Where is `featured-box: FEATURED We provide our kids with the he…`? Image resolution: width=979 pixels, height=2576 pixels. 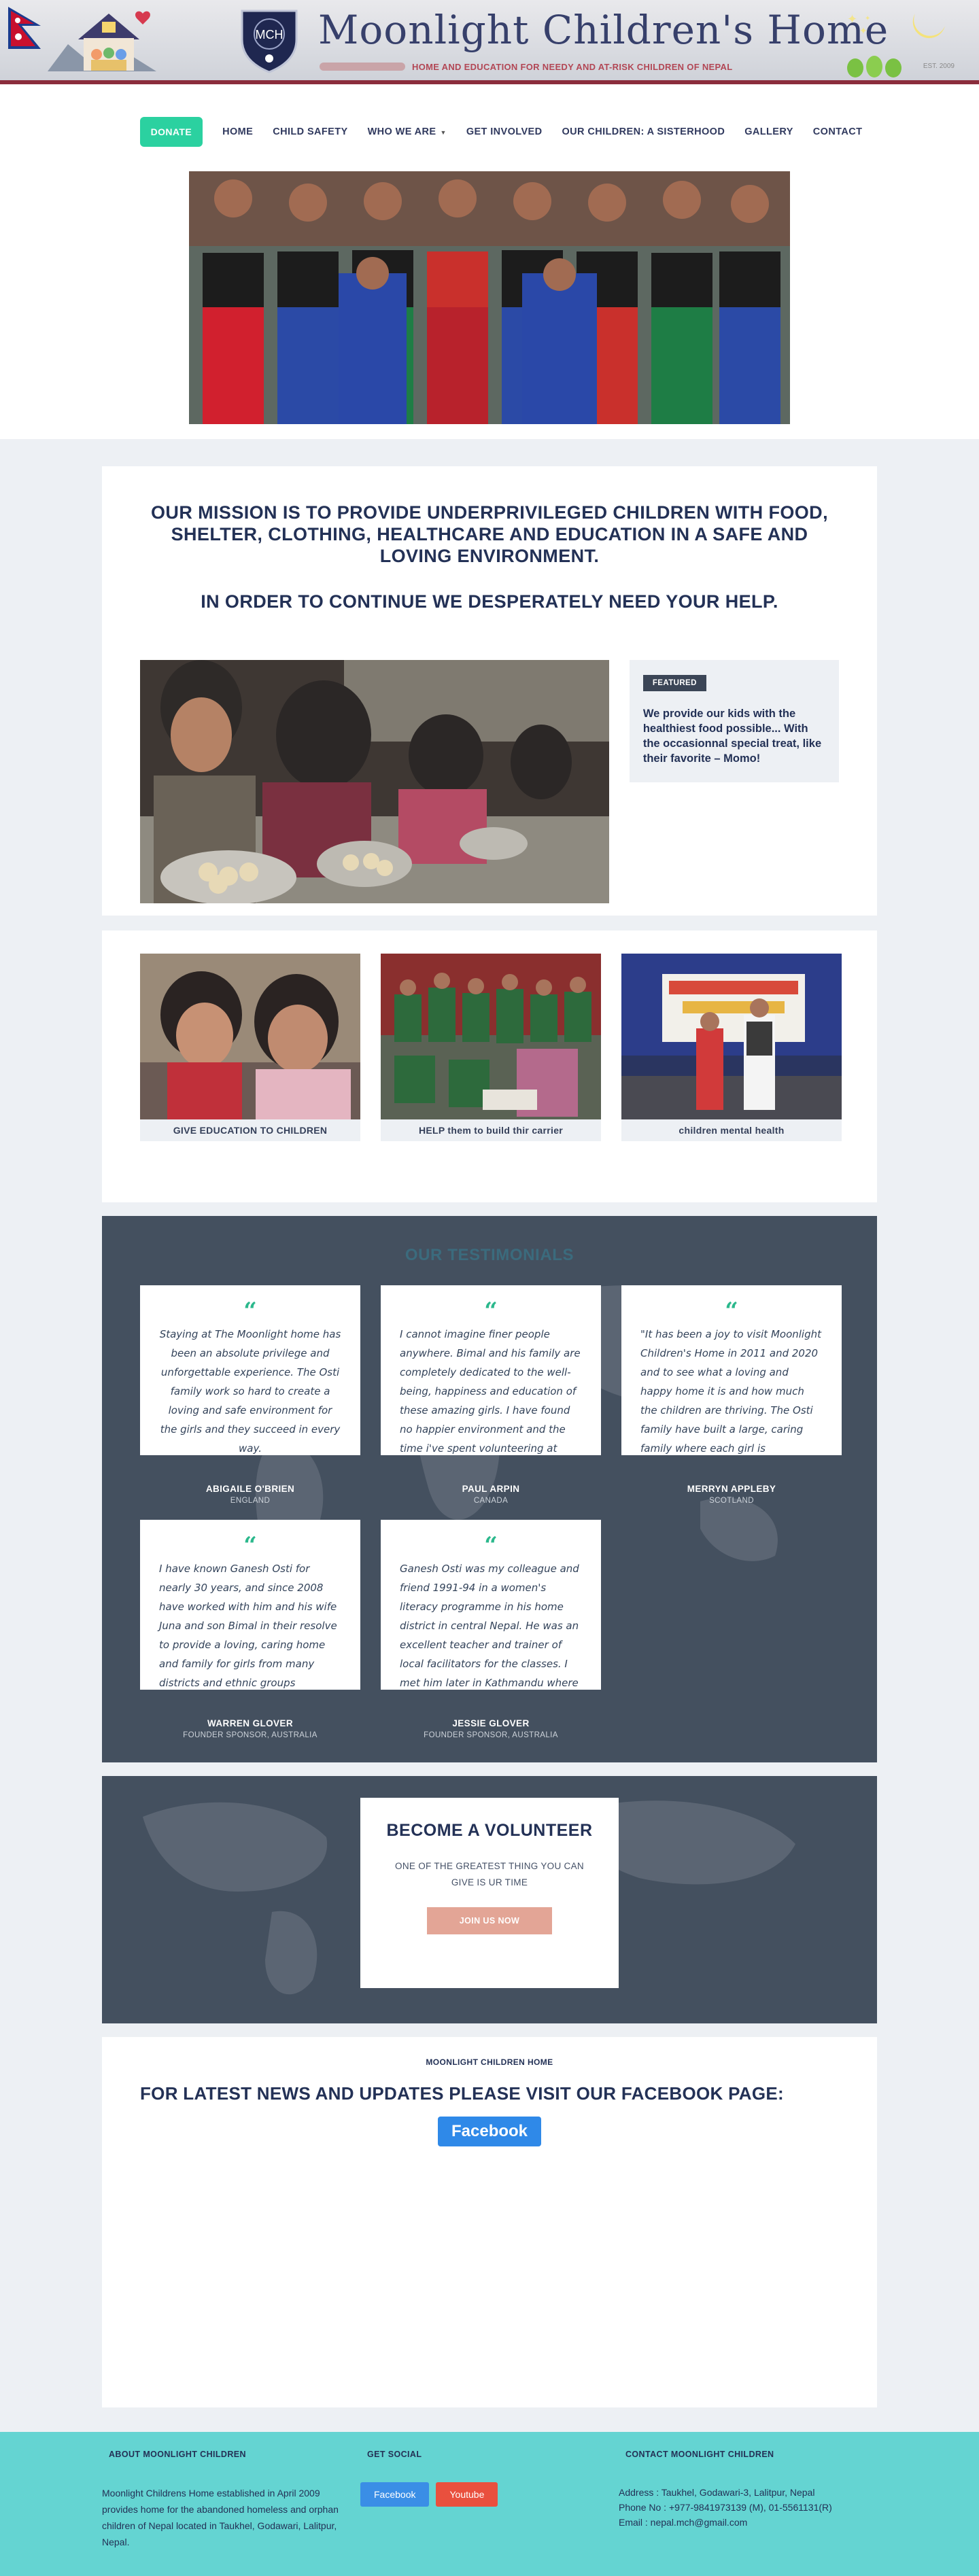 featured-box: FEATURED We provide our kids with the he… is located at coordinates (734, 721).